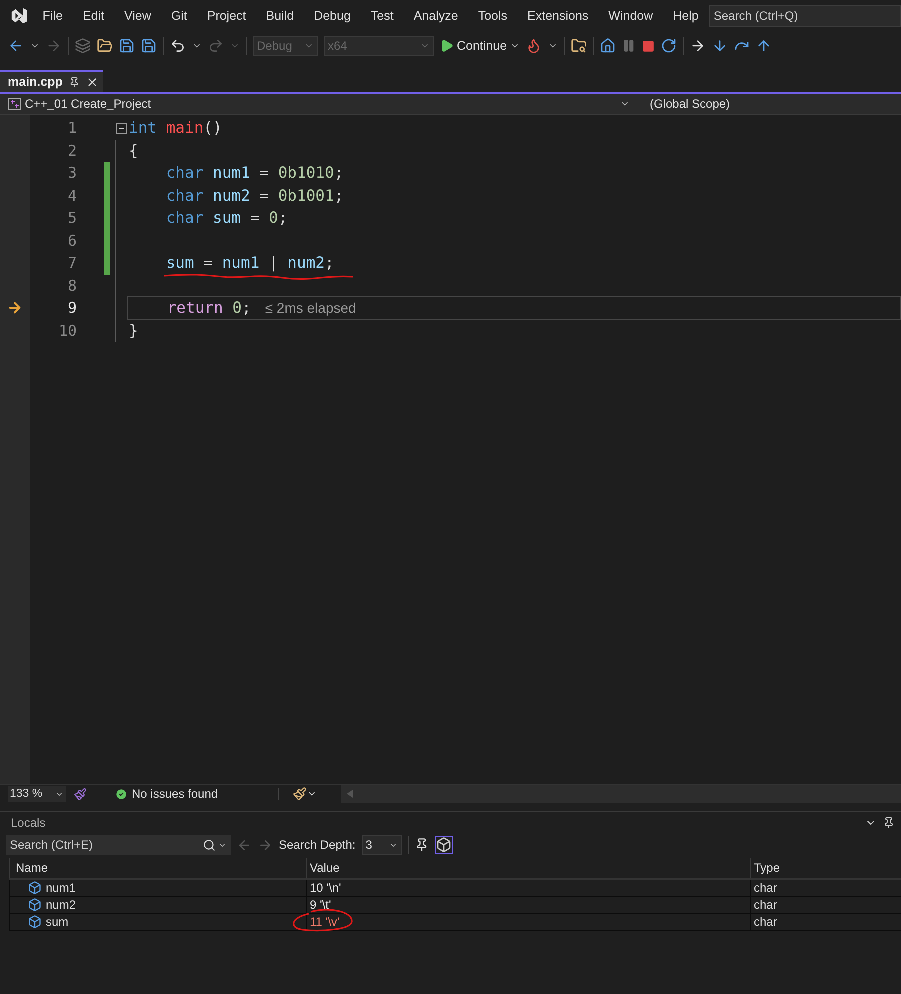 This screenshot has height=994, width=901. Describe the element at coordinates (254, 173) in the screenshot. I see `code-line: char num1 = 0b1010;` at that location.